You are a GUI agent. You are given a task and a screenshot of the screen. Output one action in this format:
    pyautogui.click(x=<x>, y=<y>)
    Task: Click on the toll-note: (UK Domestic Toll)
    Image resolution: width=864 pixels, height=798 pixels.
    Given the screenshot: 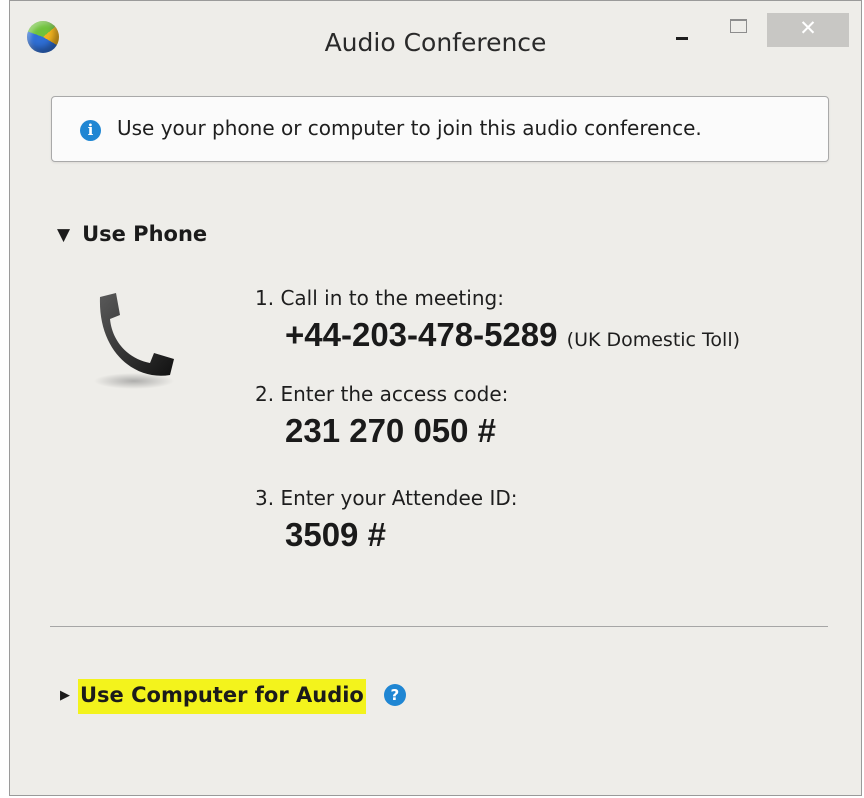 What is the action you would take?
    pyautogui.click(x=653, y=340)
    